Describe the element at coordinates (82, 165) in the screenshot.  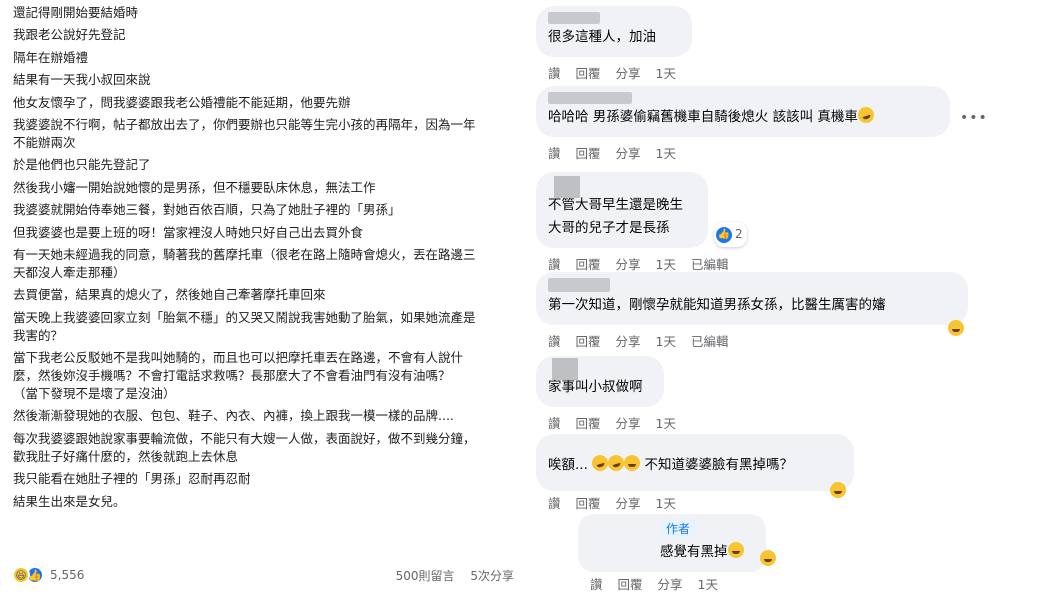
I see `post-line: 於是他們也只能先登記了` at that location.